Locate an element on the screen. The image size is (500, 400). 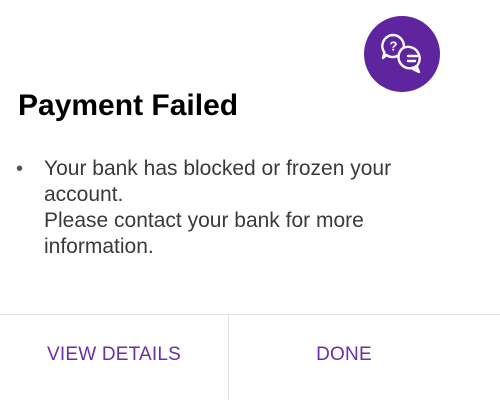
question-glyph: ? is located at coordinates (394, 46).